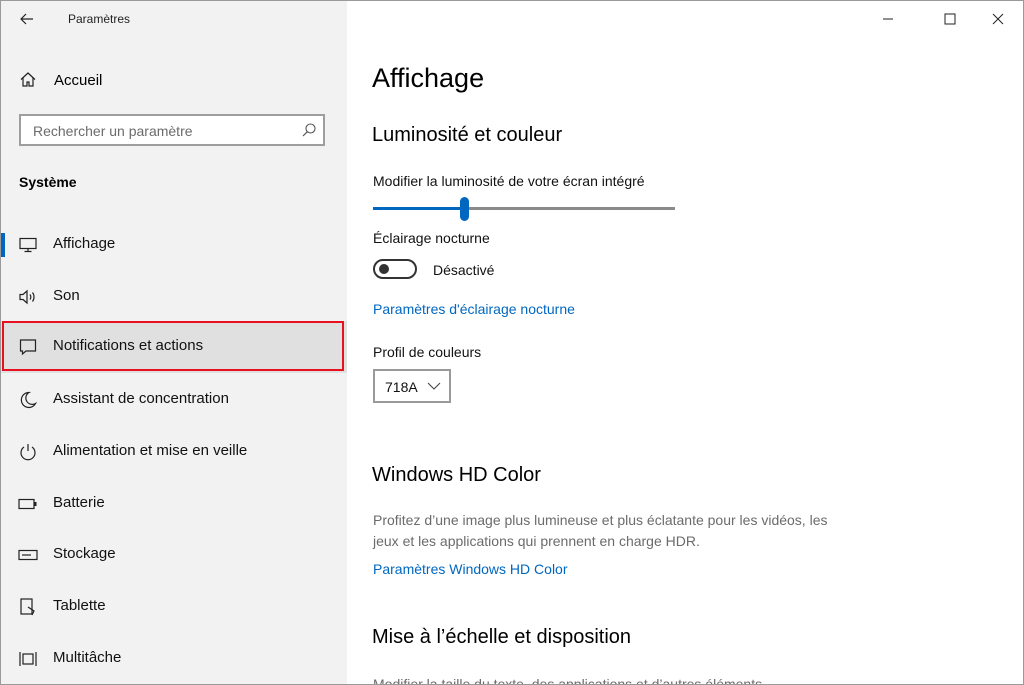 This screenshot has height=685, width=1024. What do you see at coordinates (66, 295) in the screenshot?
I see `sidebar-item-label: Son` at bounding box center [66, 295].